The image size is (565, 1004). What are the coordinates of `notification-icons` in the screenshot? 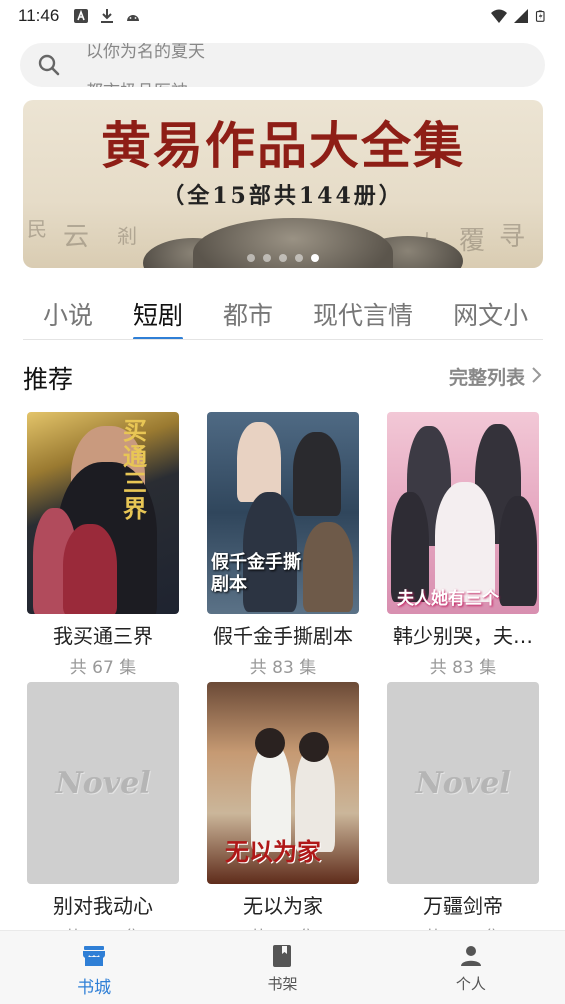 It's located at (107, 16).